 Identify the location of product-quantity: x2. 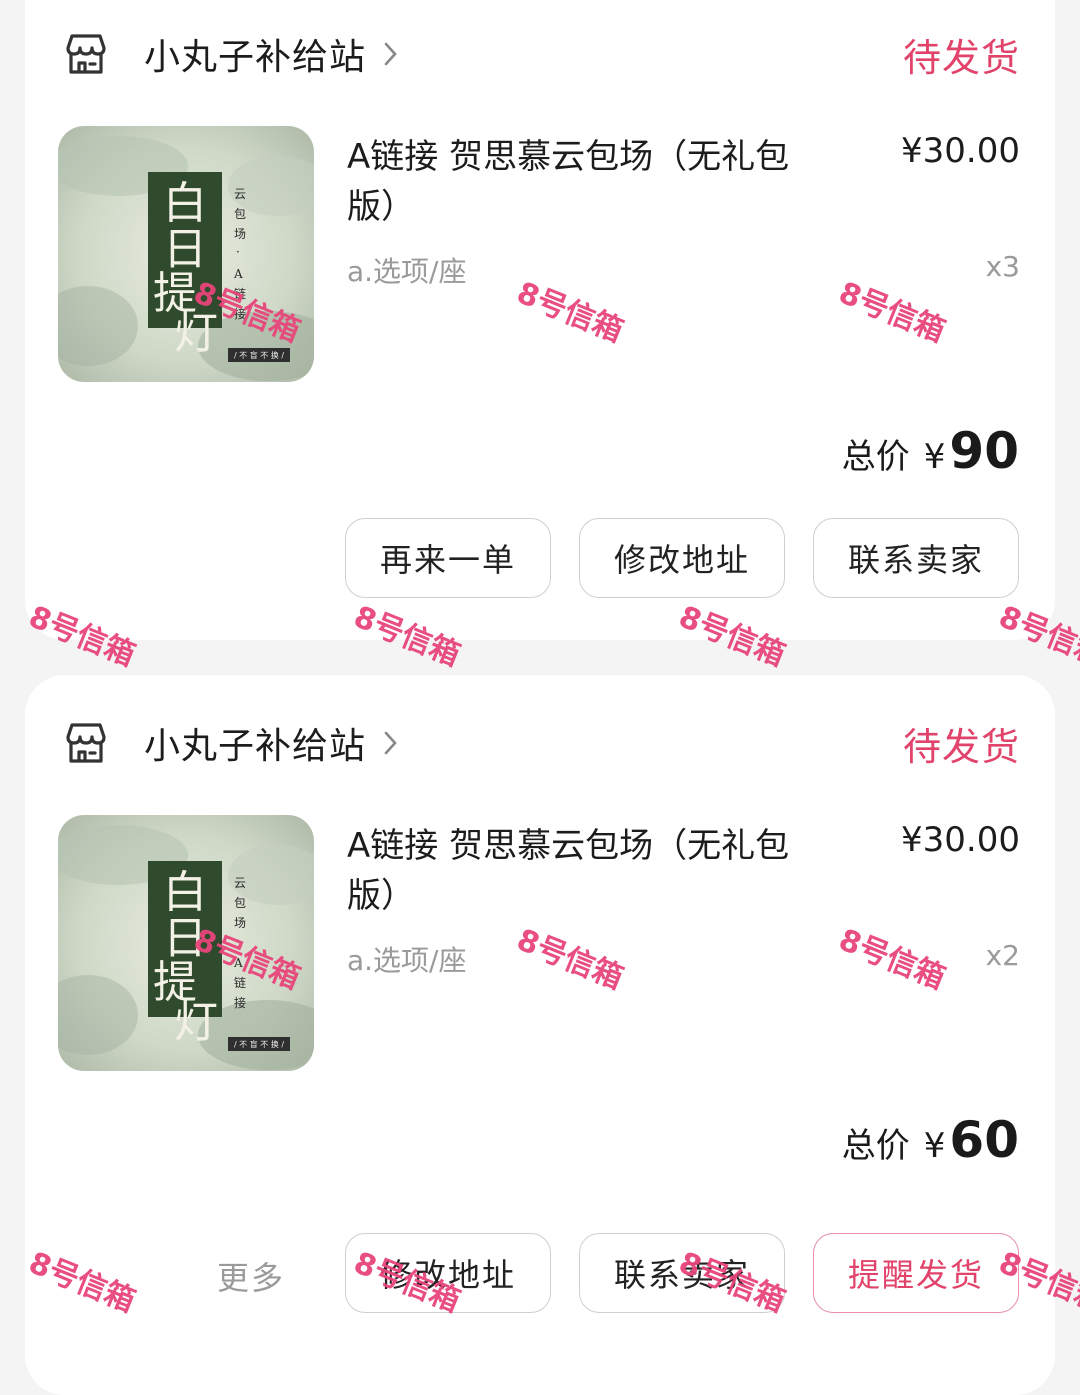
(1002, 955).